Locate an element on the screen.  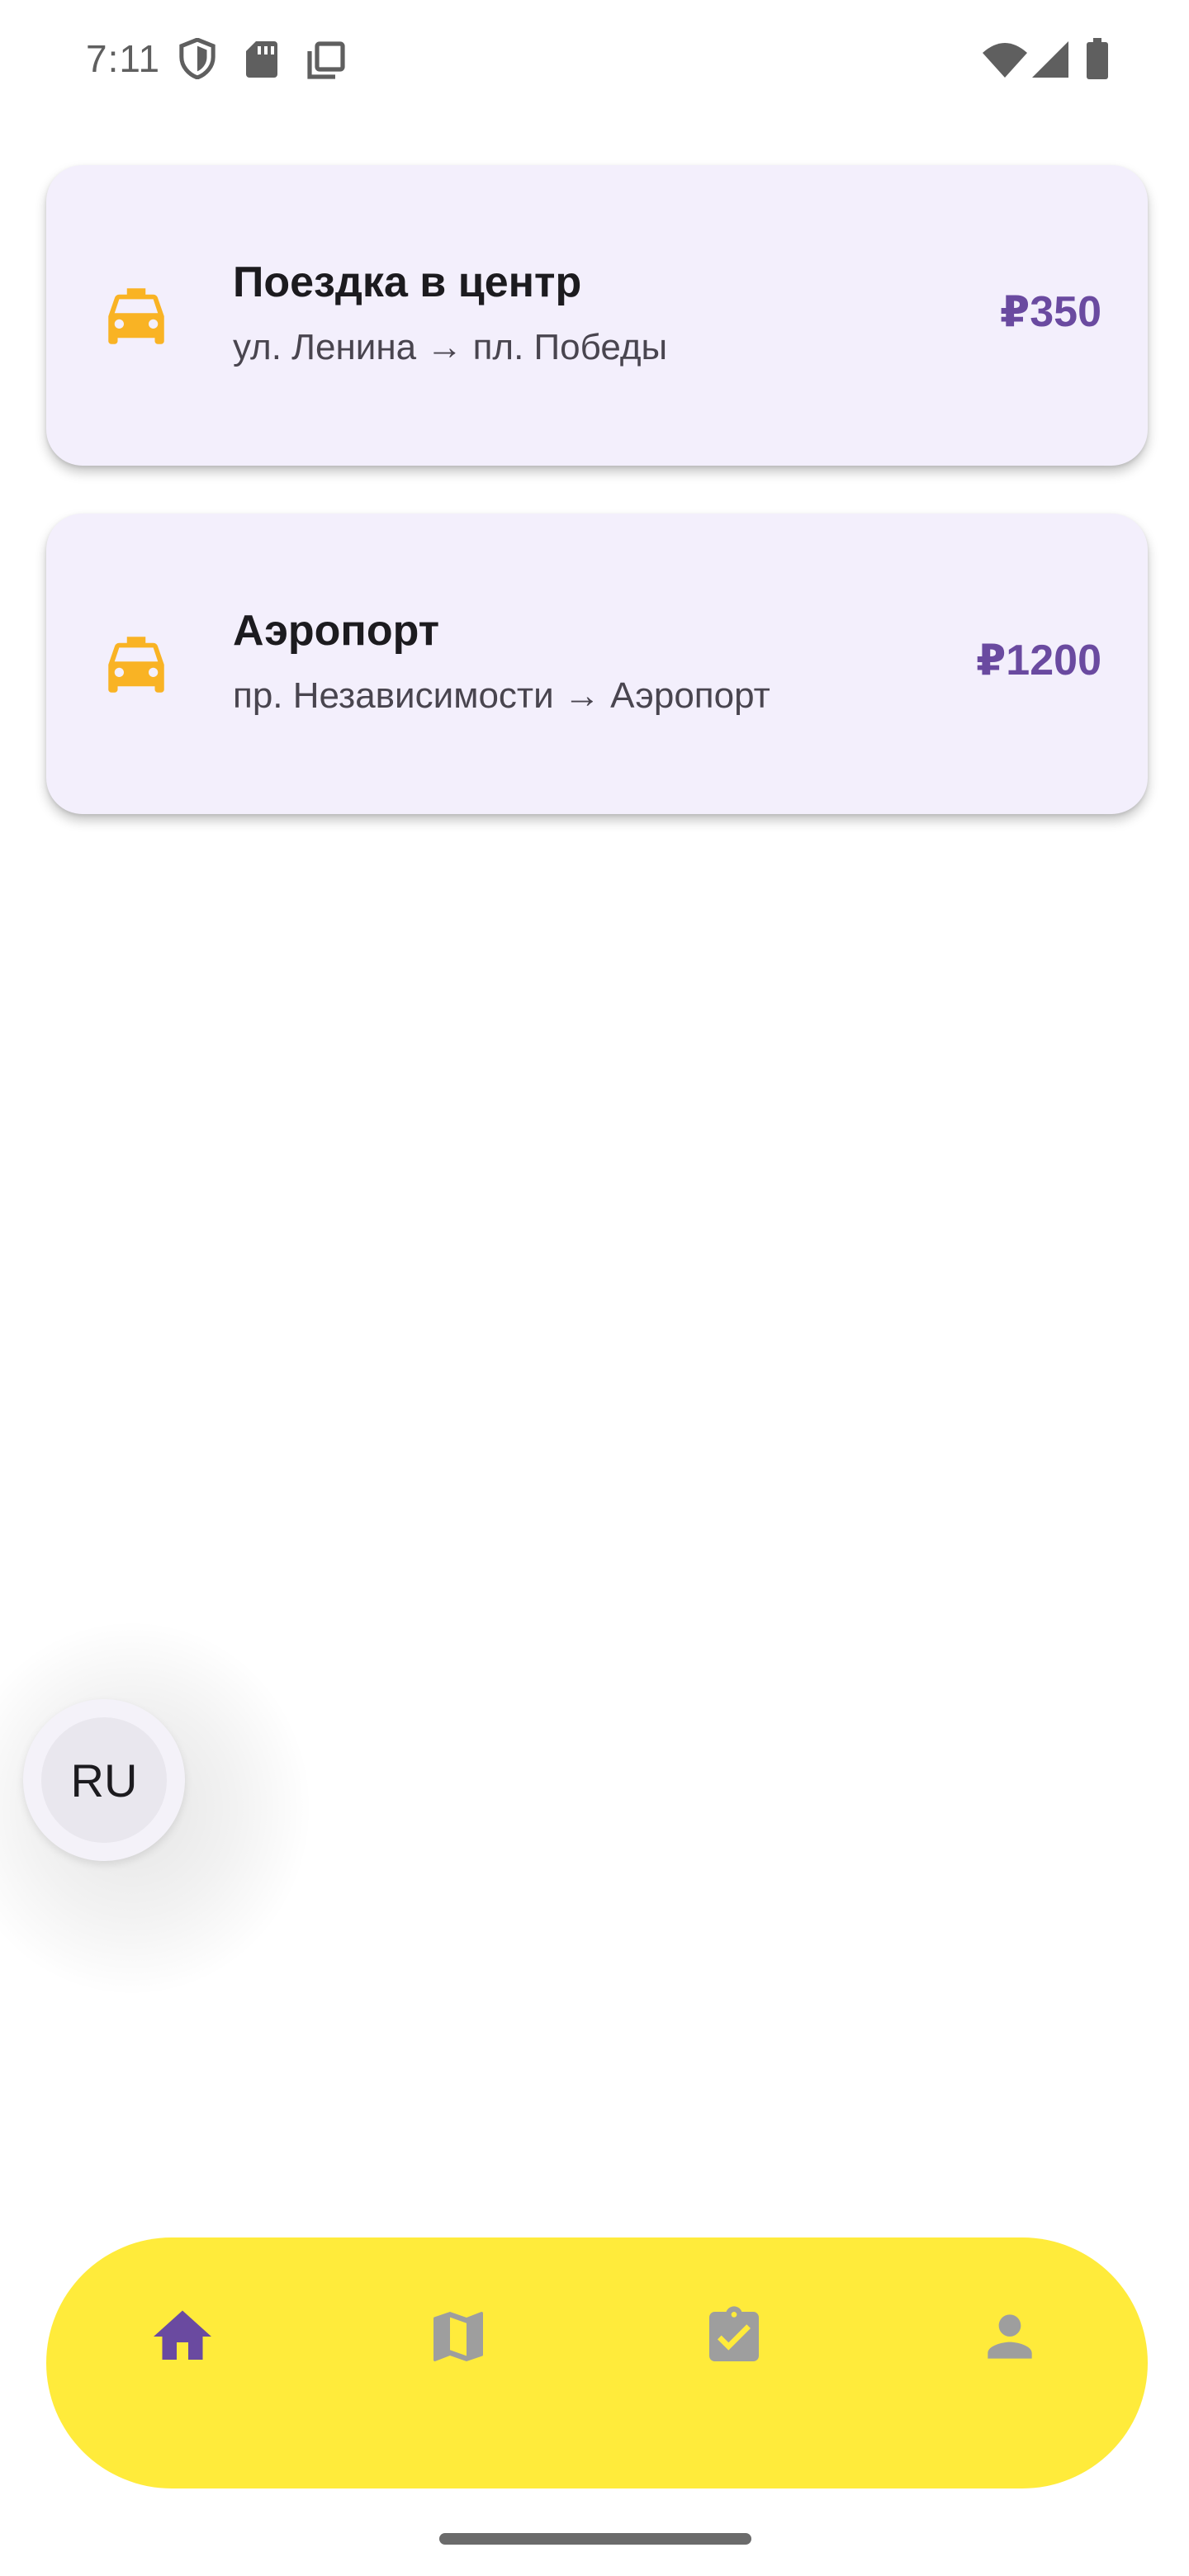
copy-icon is located at coordinates (326, 60).